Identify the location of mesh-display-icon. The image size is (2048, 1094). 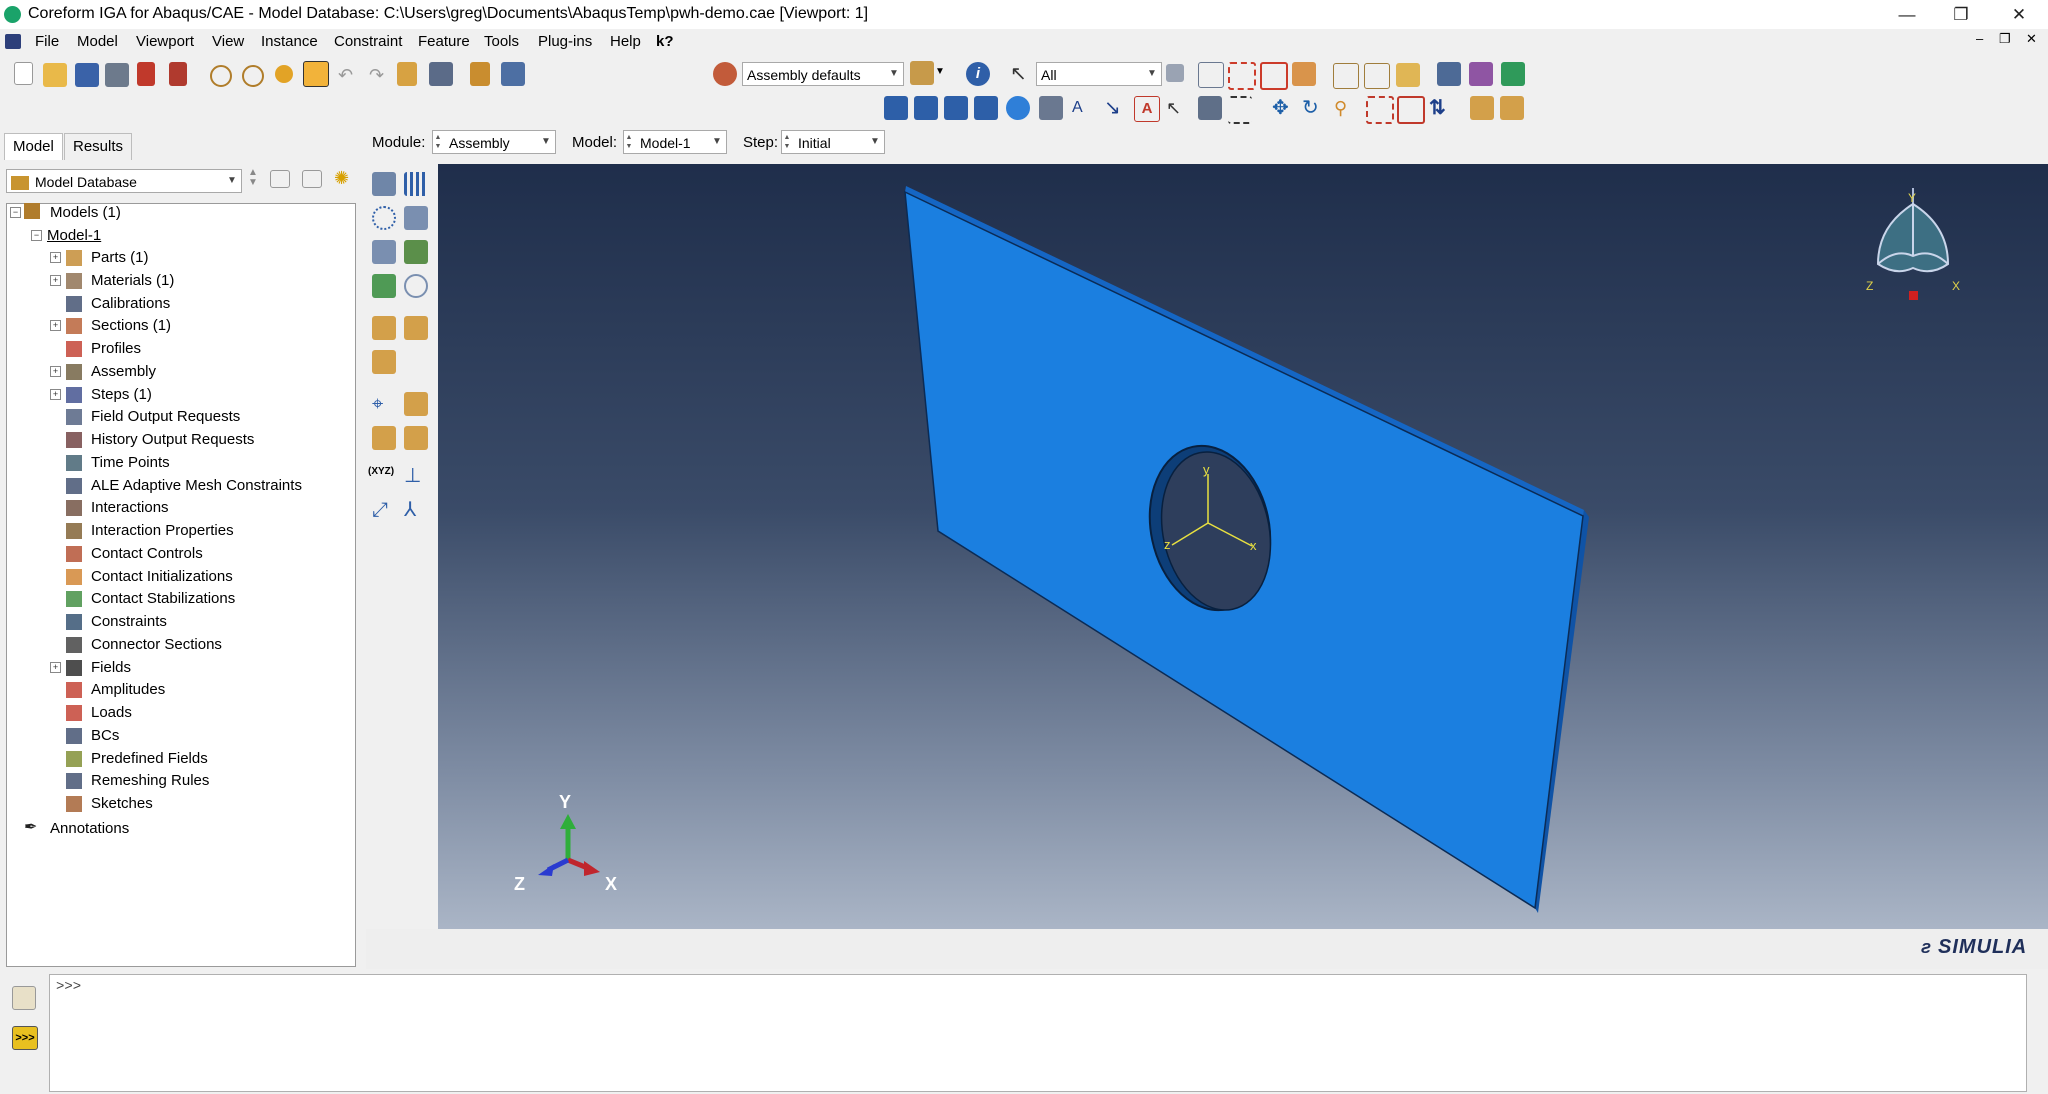
(1449, 74).